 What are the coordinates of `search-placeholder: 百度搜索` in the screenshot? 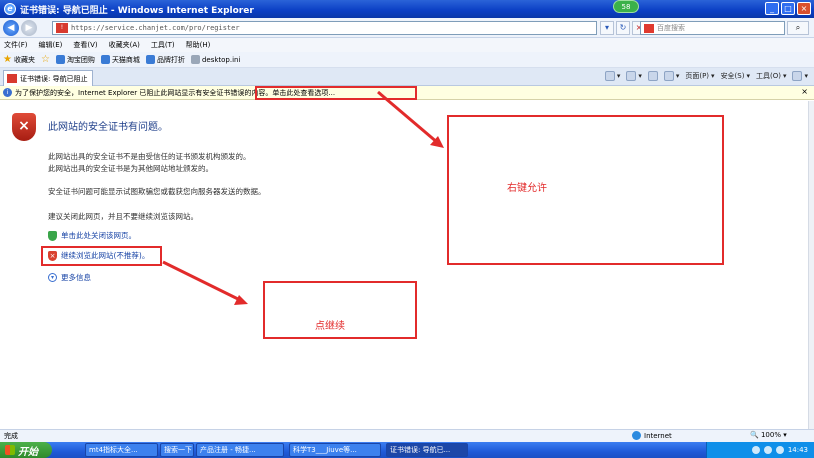 It's located at (671, 28).